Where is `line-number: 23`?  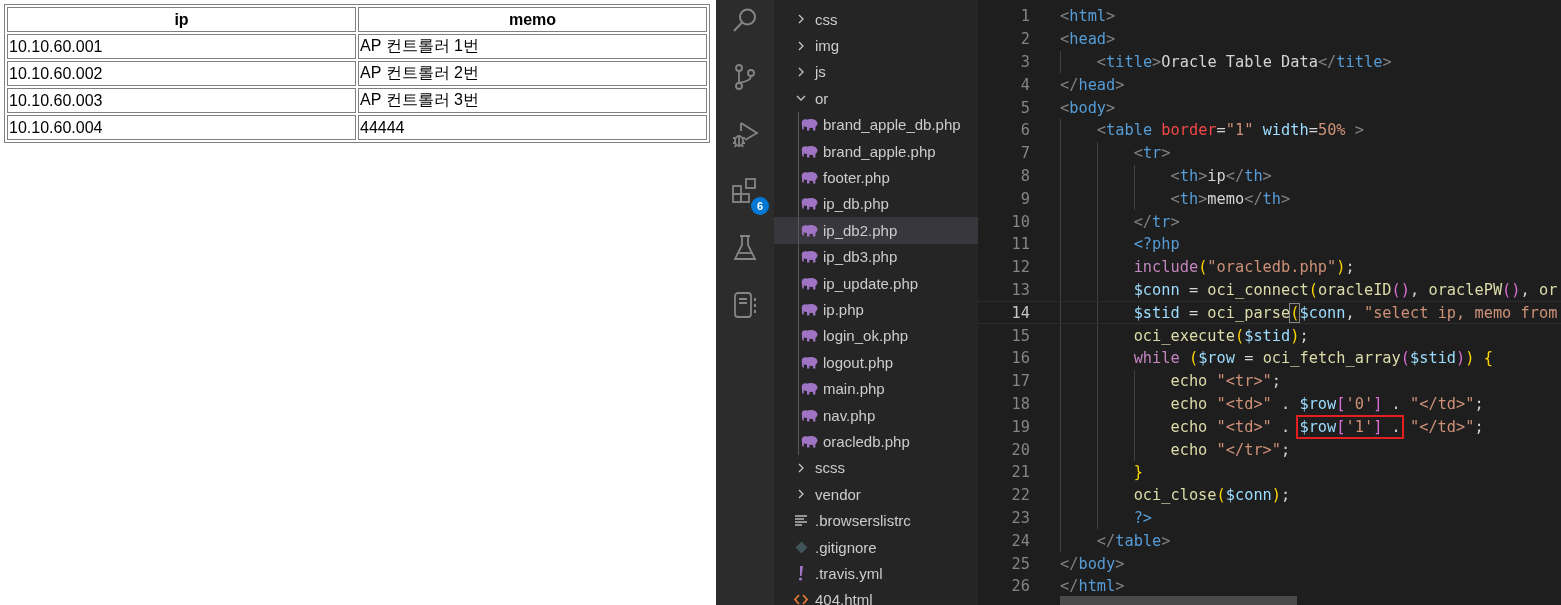
line-number: 23 is located at coordinates (1020, 517).